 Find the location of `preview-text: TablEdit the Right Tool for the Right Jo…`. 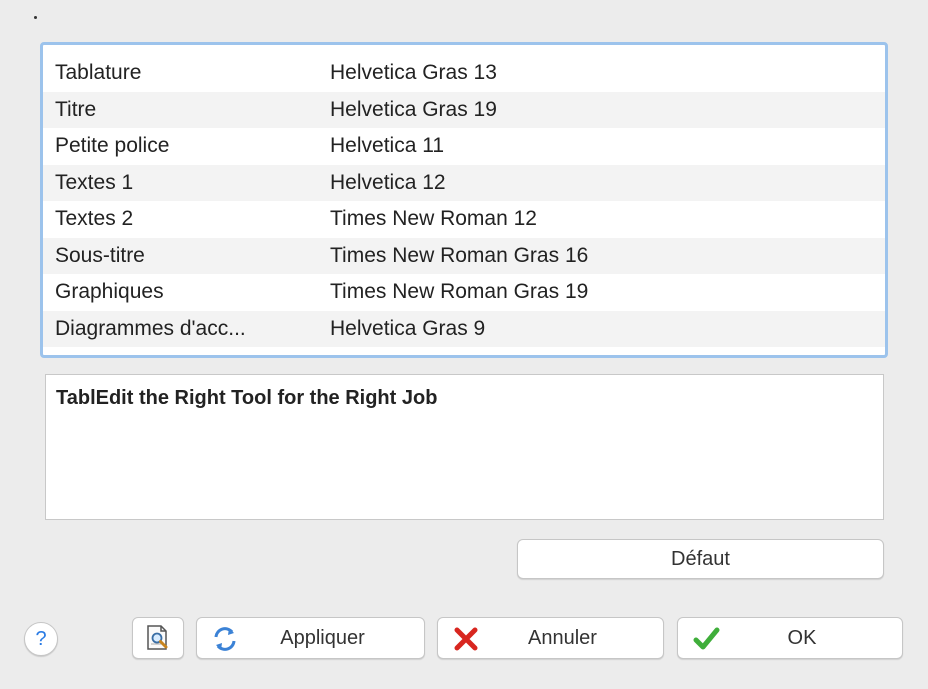

preview-text: TablEdit the Right Tool for the Right Jo… is located at coordinates (247, 398).